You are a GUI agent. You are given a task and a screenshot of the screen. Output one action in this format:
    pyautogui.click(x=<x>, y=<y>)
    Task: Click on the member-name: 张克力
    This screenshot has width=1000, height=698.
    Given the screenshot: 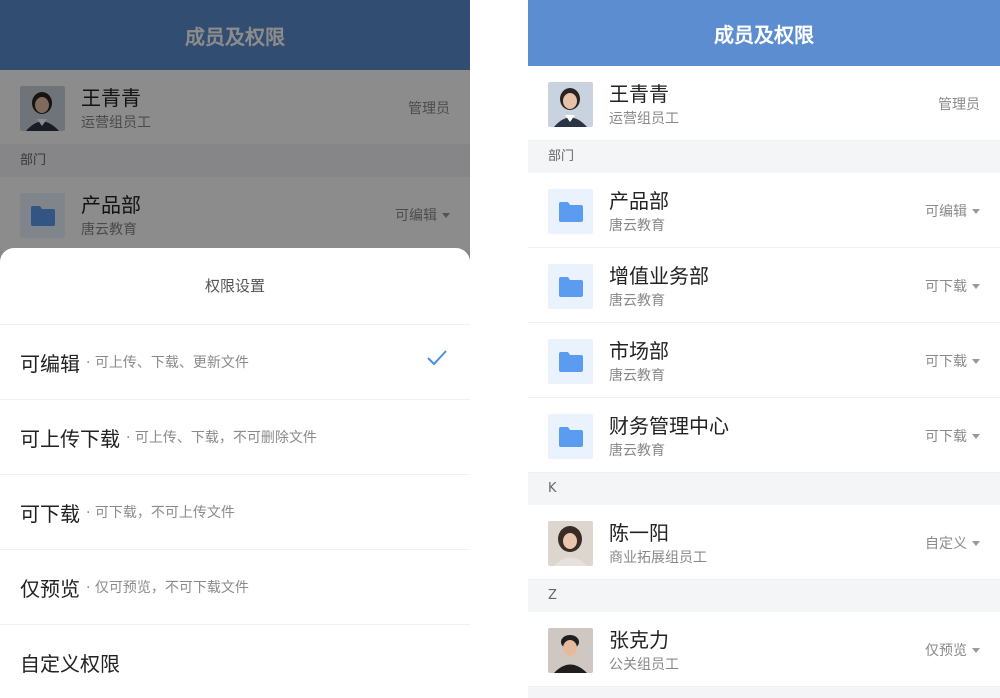 What is the action you would take?
    pyautogui.click(x=639, y=640)
    